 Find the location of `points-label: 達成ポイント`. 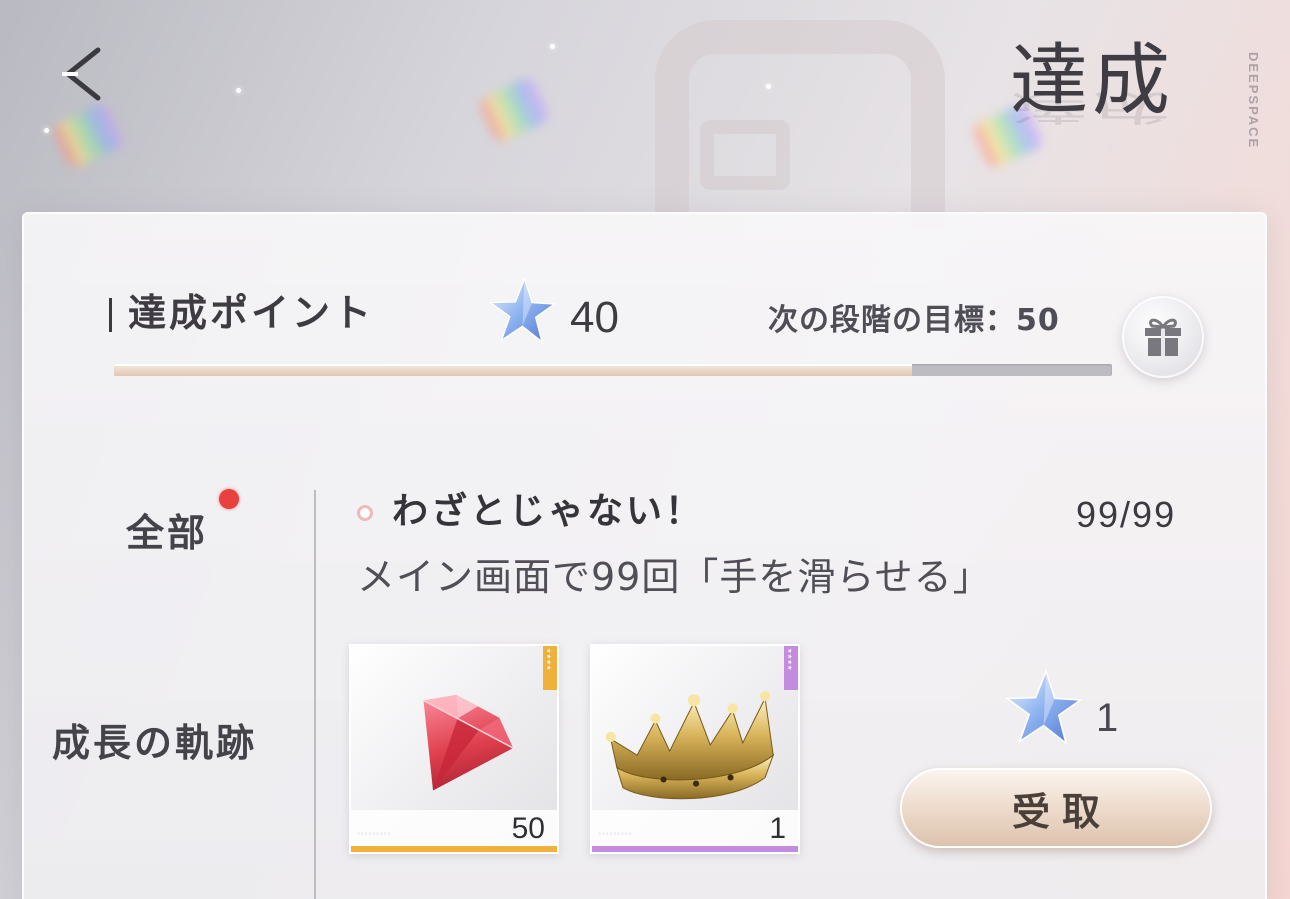

points-label: 達成ポイント is located at coordinates (251, 313).